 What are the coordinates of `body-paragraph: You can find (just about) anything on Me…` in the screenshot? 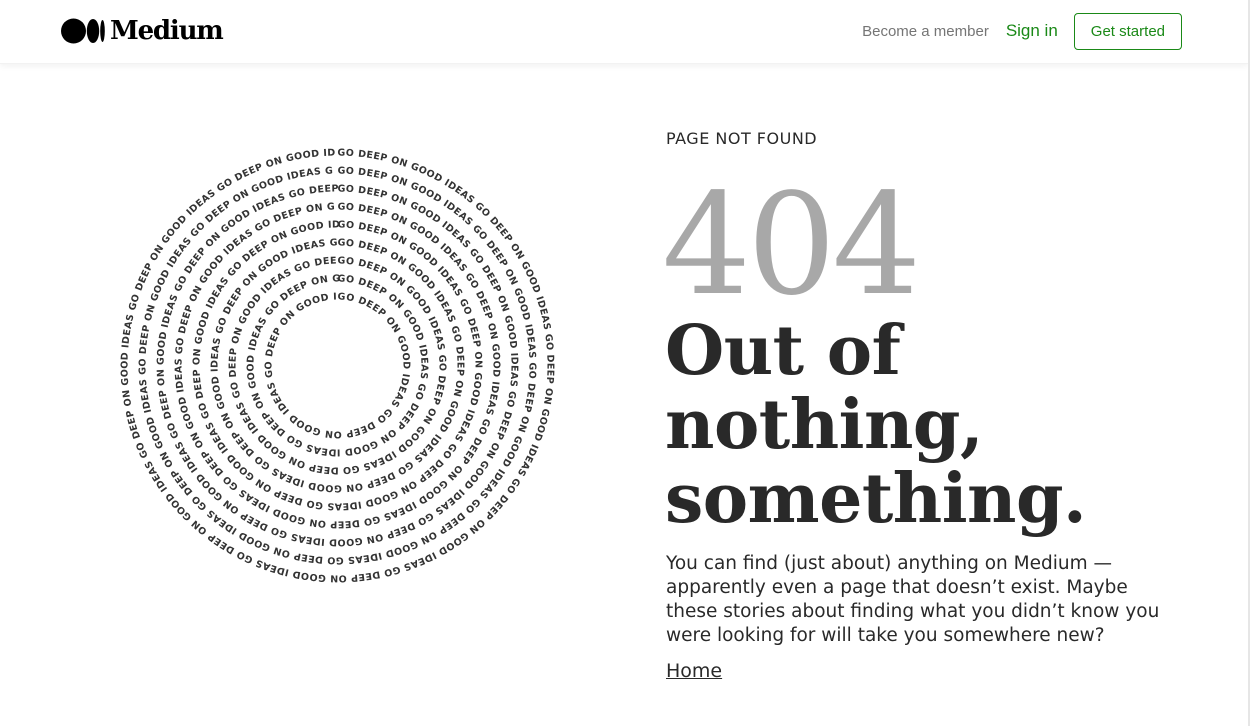 It's located at (913, 599).